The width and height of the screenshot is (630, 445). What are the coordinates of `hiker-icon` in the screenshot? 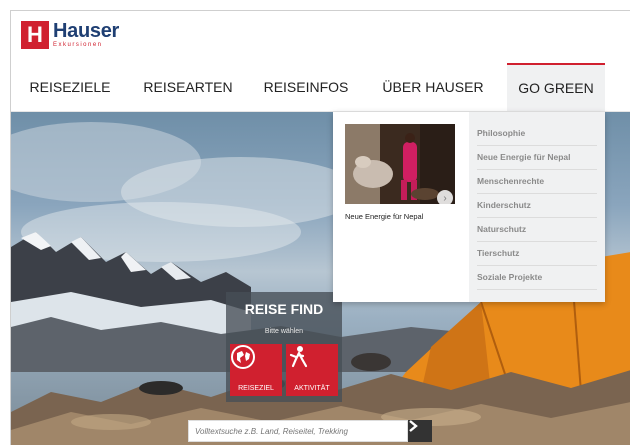 It's located at (298, 357).